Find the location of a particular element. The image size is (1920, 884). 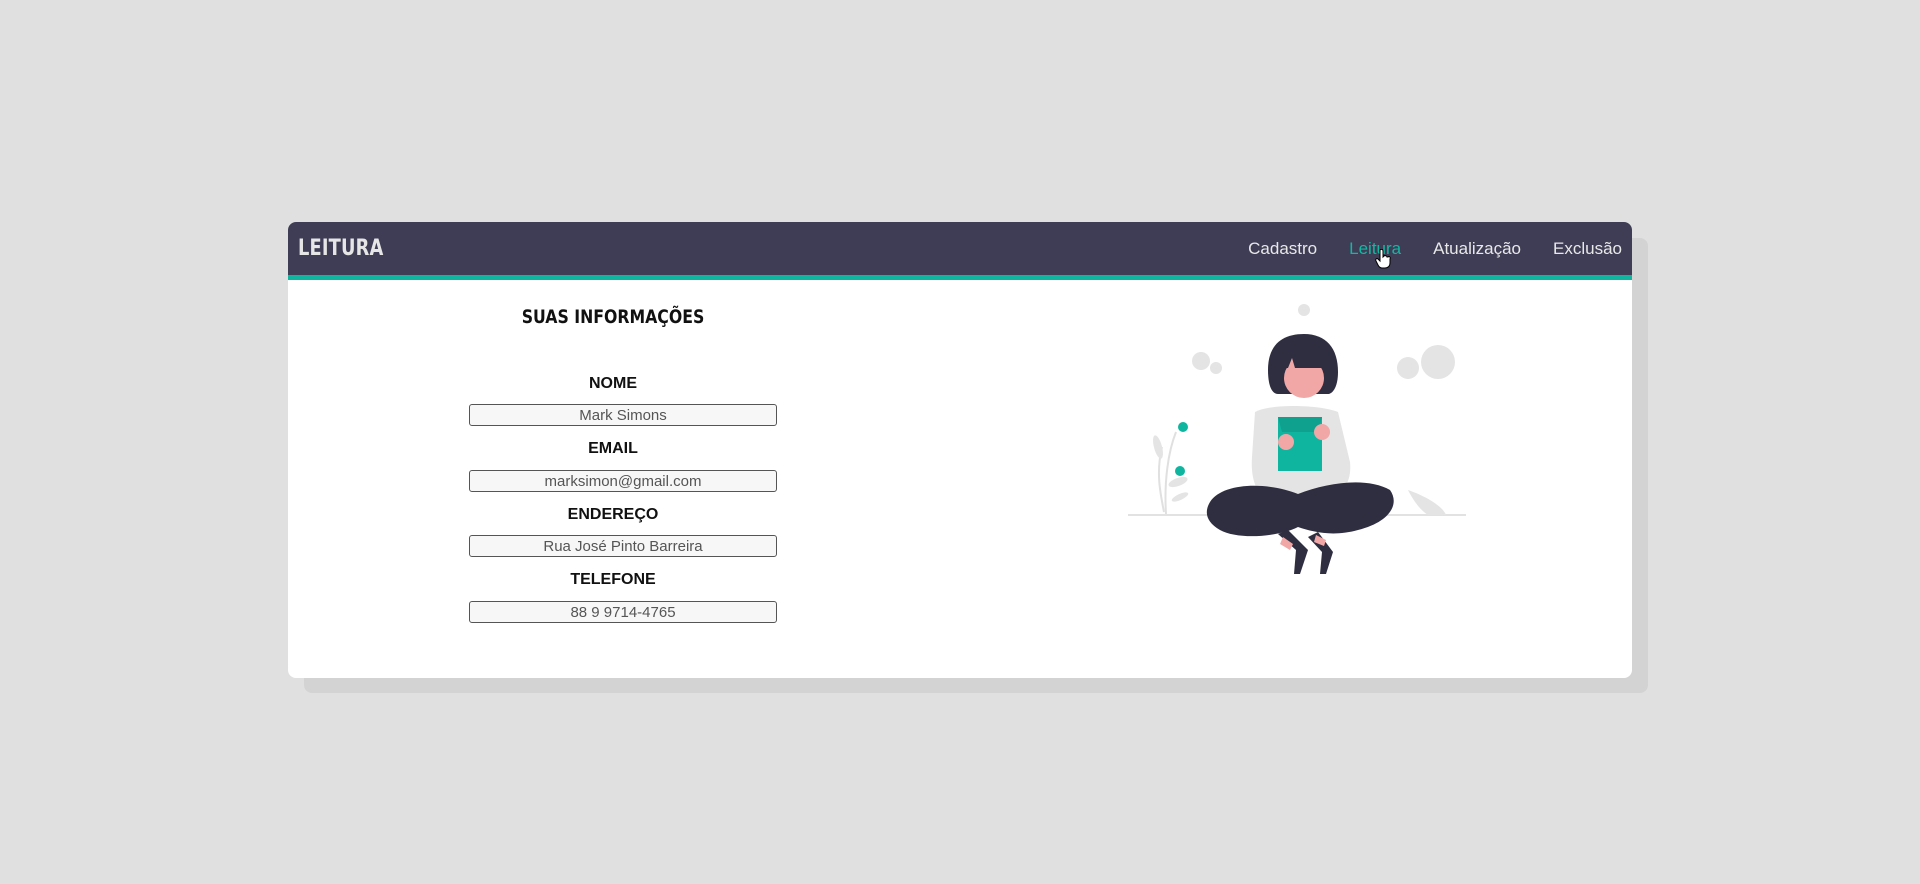

nome-label: NOME is located at coordinates (613, 383).